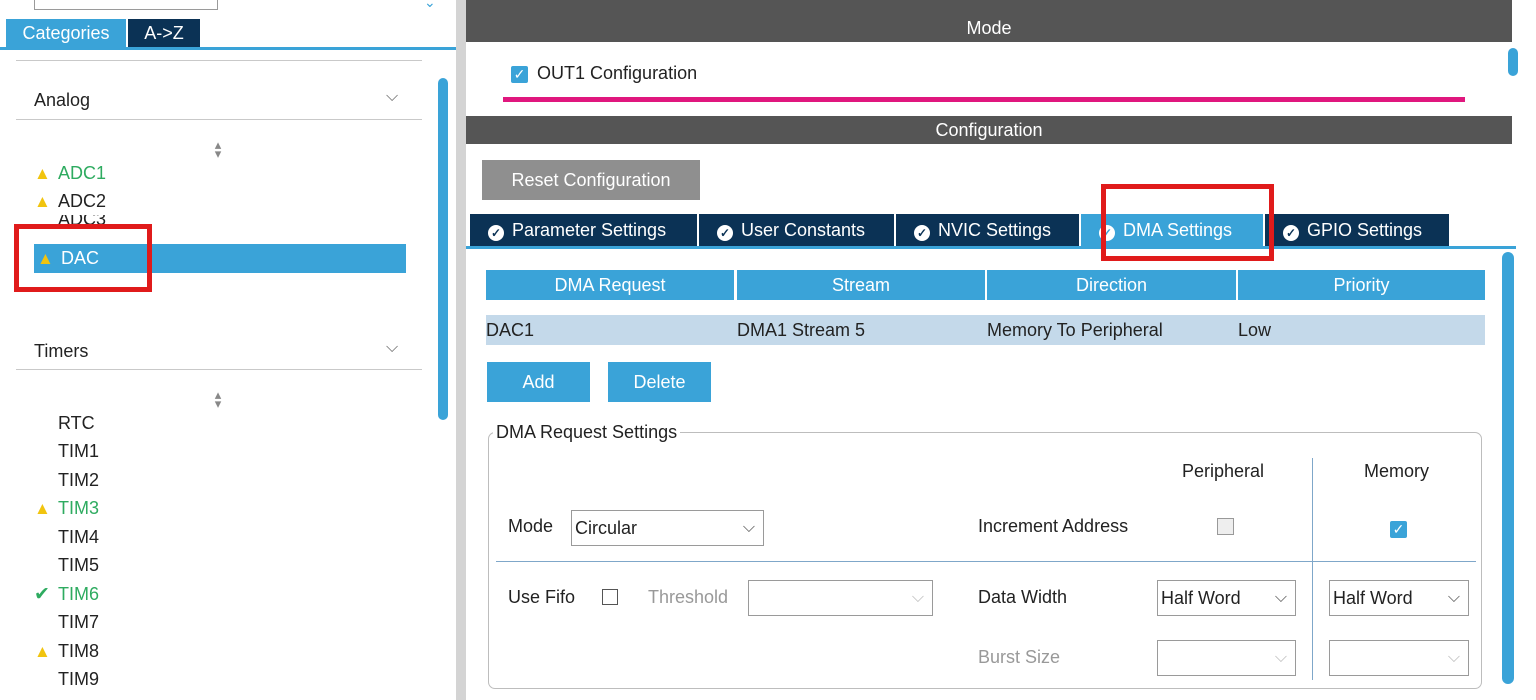 The image size is (1536, 700). Describe the element at coordinates (126, 5) in the screenshot. I see `search-input` at that location.